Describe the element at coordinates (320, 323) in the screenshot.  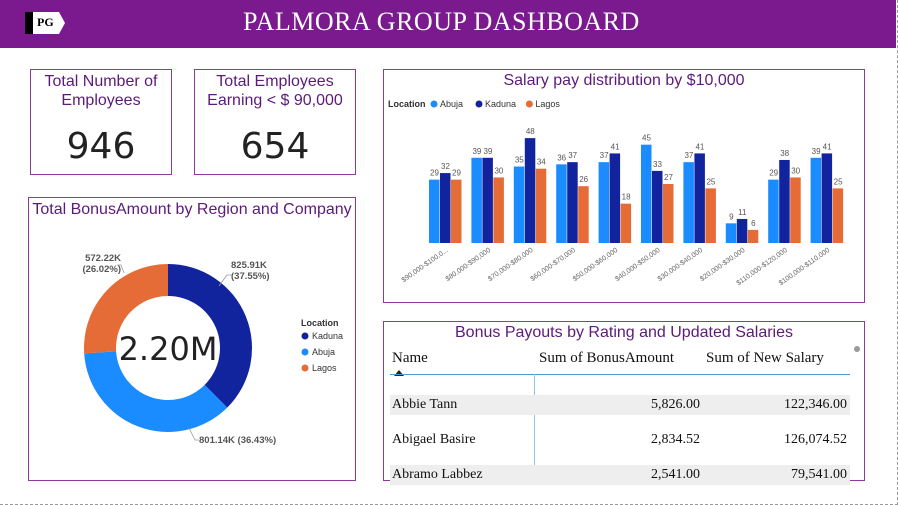
I see `donut-legend-title: Location` at that location.